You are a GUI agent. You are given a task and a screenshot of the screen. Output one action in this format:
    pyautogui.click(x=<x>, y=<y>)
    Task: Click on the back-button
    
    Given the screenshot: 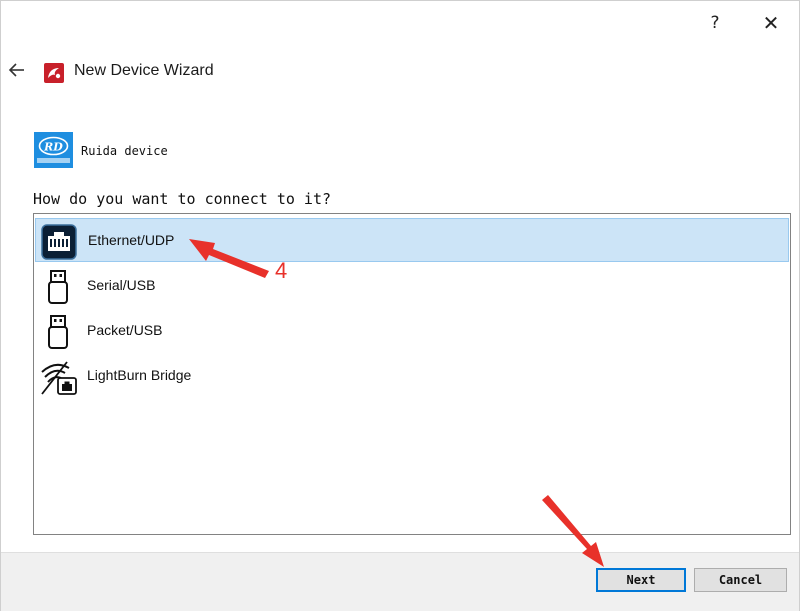 What is the action you would take?
    pyautogui.click(x=17, y=70)
    